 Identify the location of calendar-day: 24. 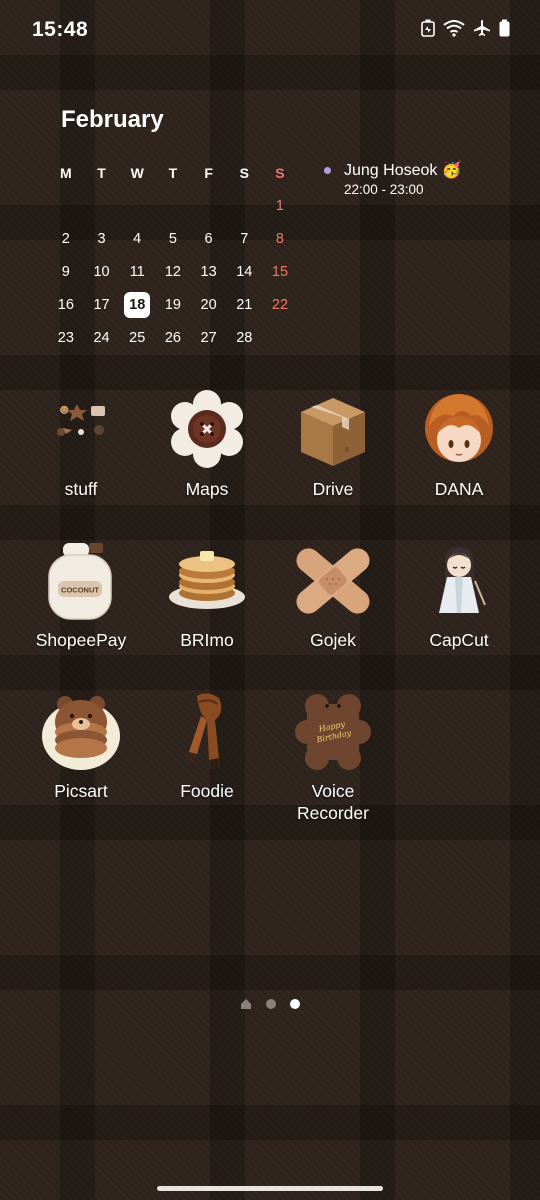
(102, 338).